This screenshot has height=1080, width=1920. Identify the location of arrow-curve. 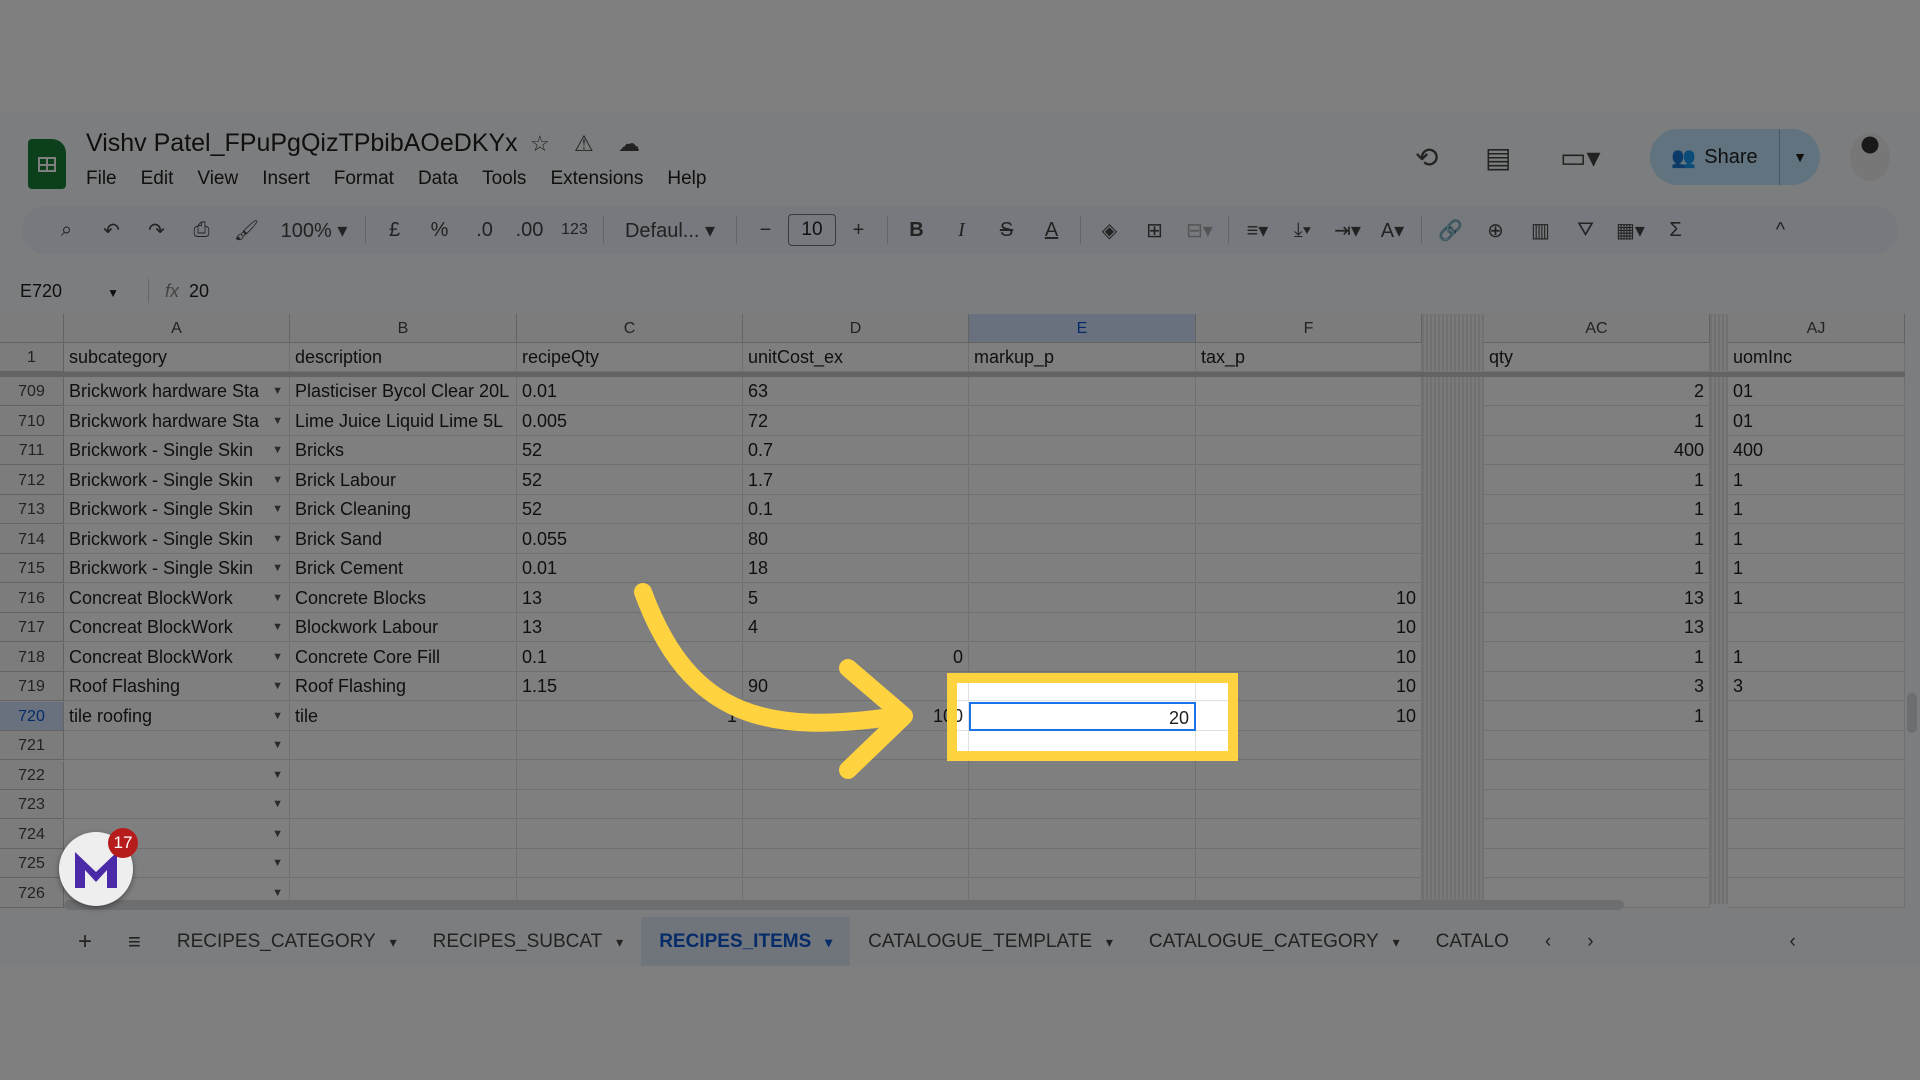
(770, 657).